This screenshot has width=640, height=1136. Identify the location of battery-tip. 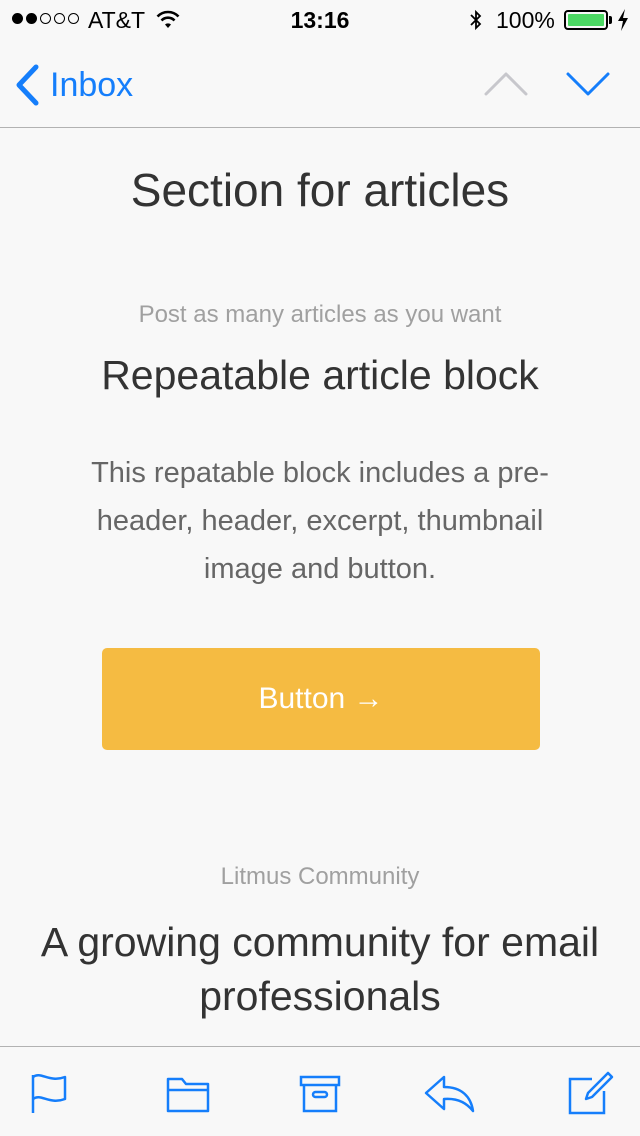
(610, 20).